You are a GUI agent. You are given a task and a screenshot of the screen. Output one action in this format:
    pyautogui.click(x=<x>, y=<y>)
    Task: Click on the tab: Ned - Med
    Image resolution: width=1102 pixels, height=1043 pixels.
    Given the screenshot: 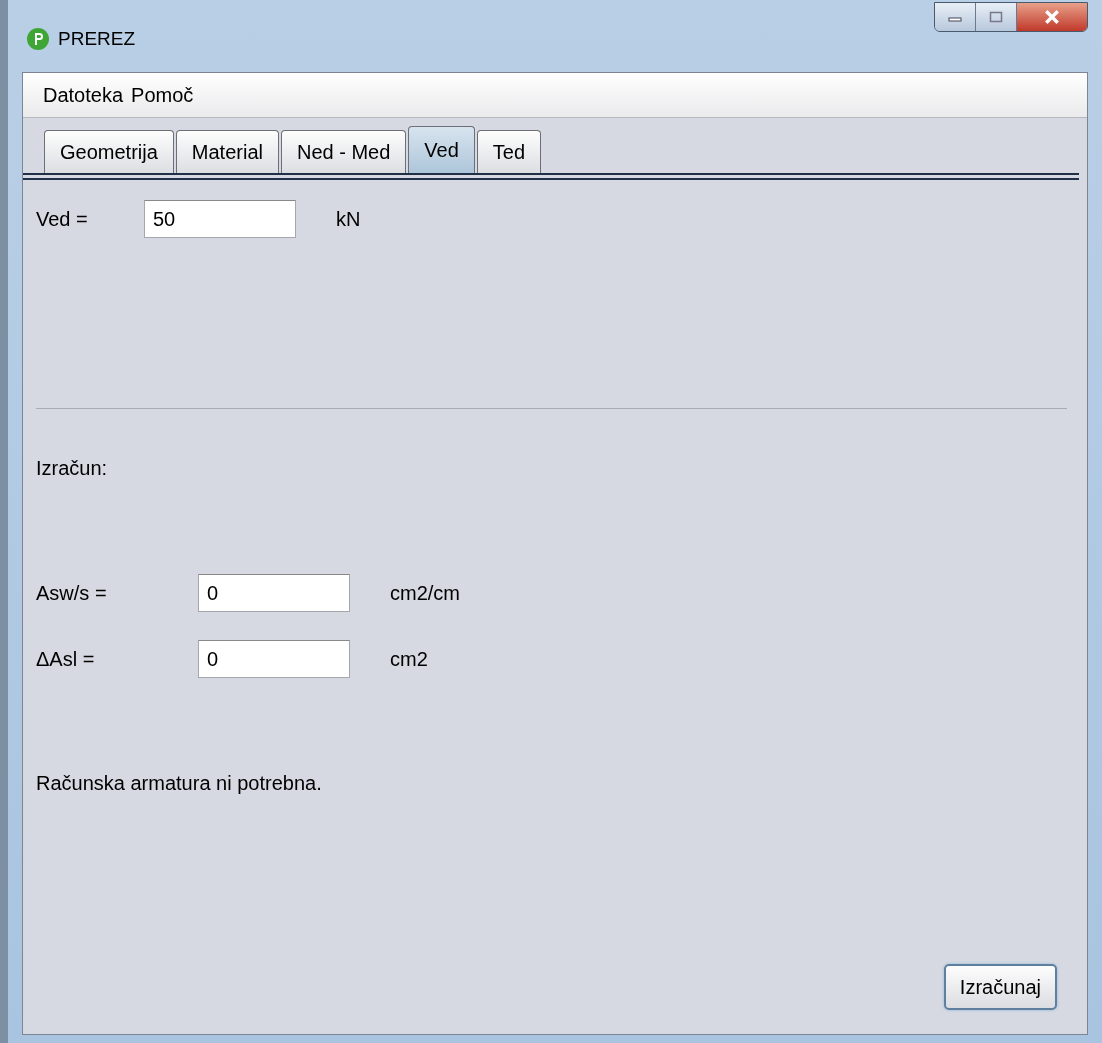 What is the action you would take?
    pyautogui.click(x=343, y=151)
    